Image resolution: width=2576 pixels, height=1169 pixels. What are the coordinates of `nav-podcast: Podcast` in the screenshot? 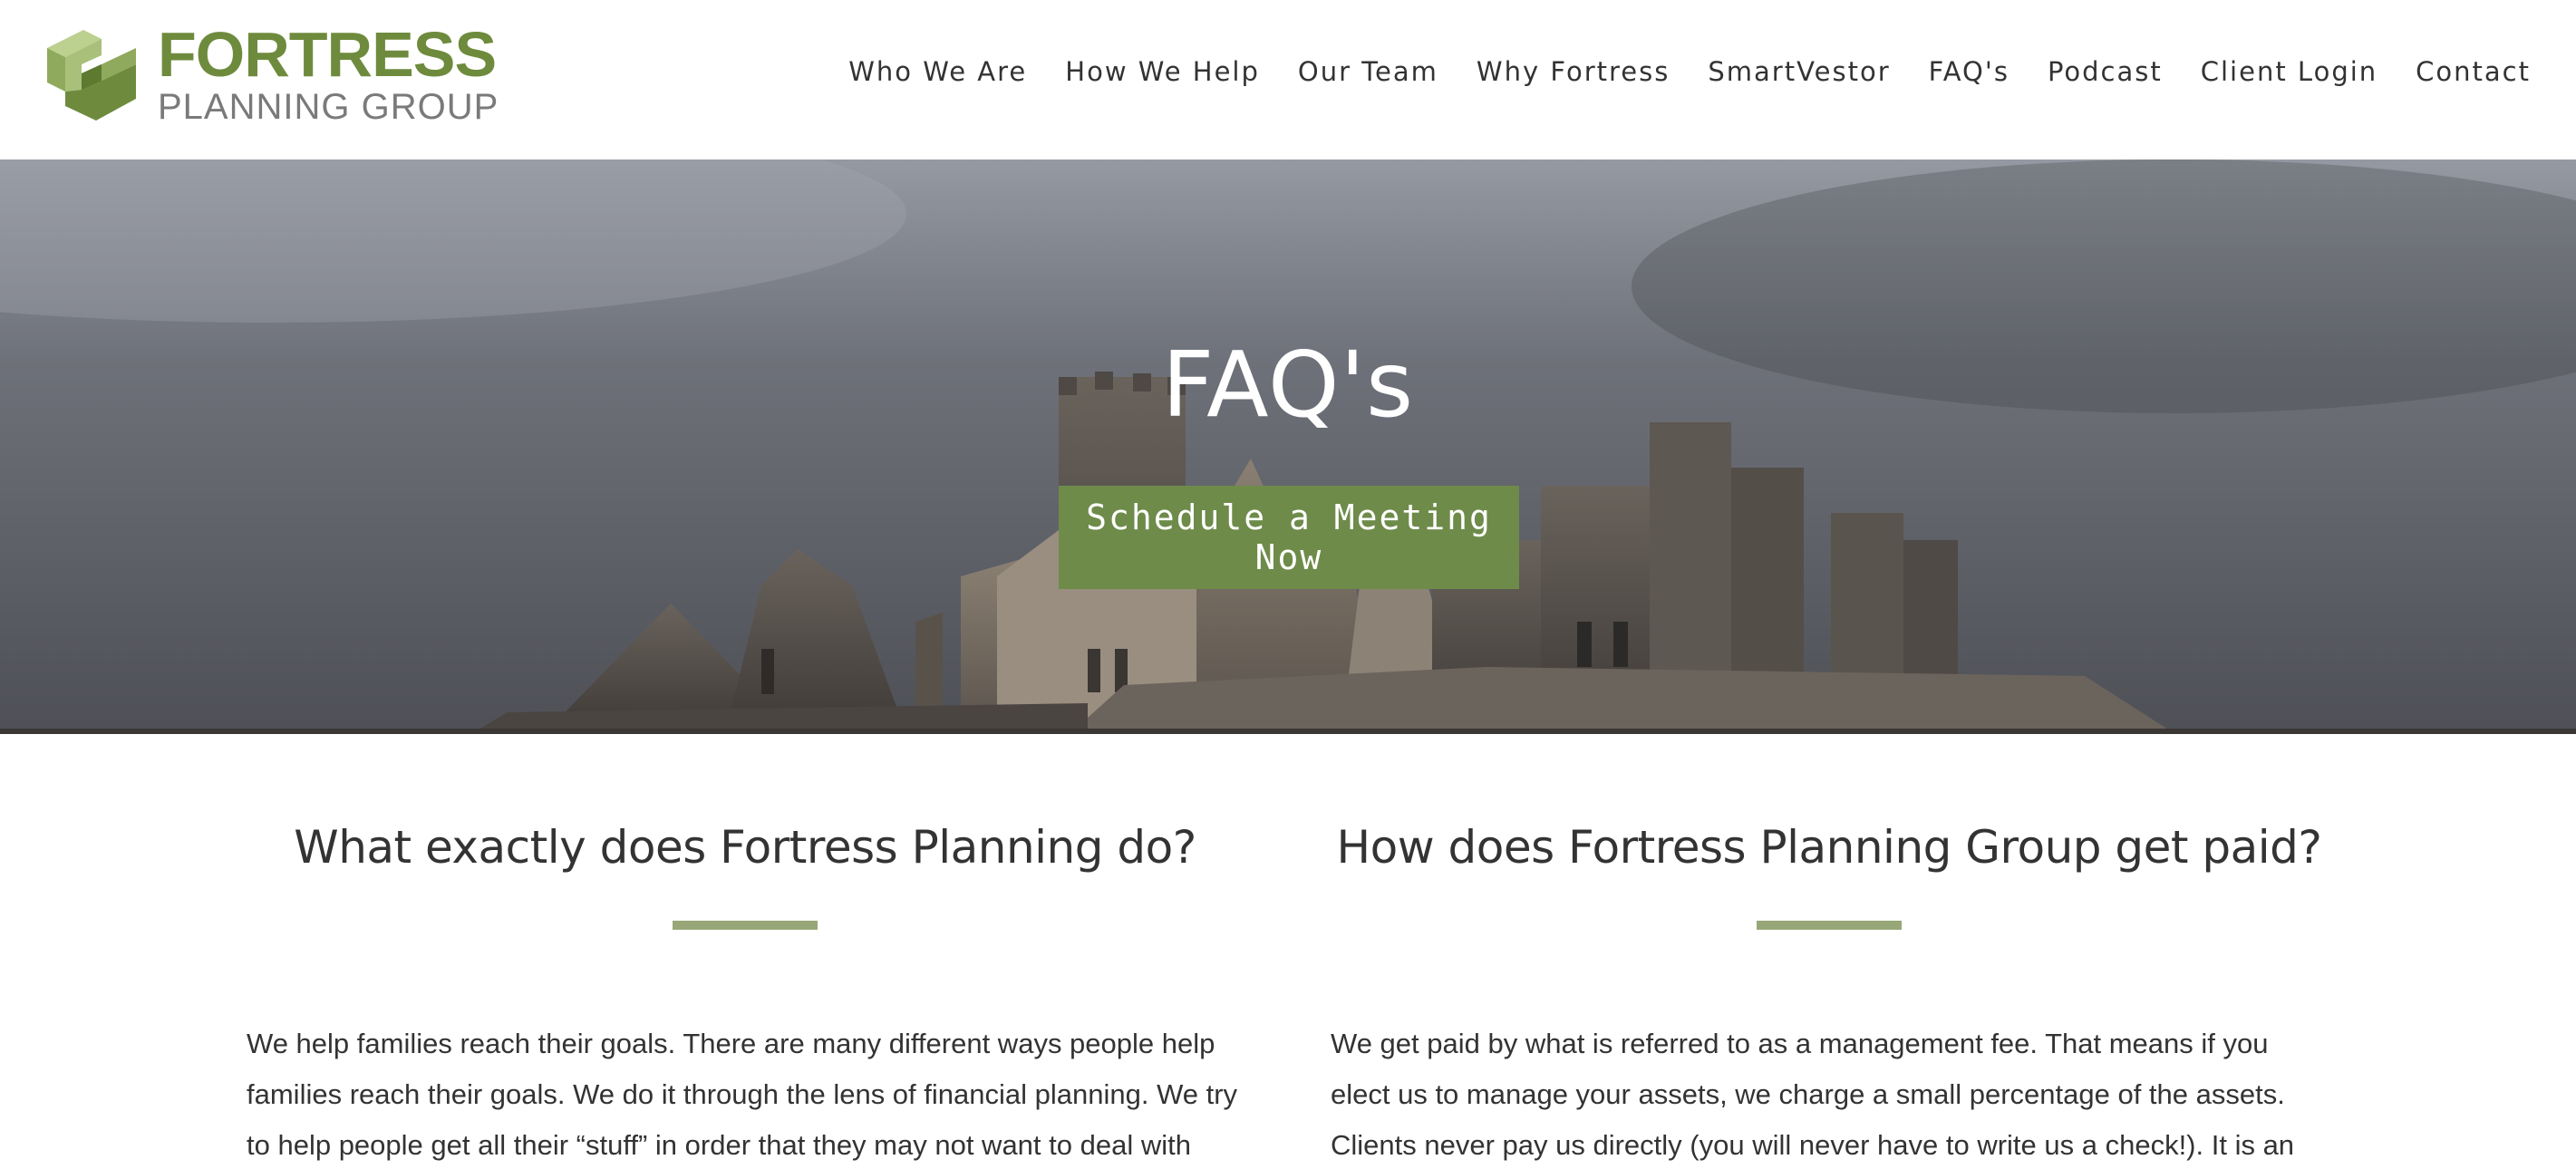 It's located at (2105, 71).